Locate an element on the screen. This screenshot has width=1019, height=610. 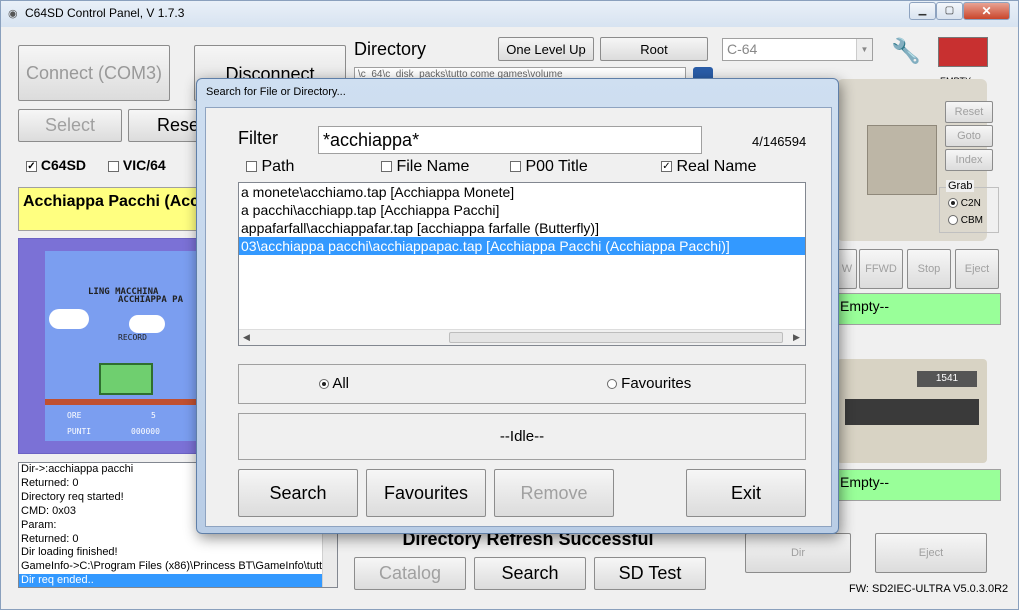
disk-drive-image: 1541 is located at coordinates (912, 411).